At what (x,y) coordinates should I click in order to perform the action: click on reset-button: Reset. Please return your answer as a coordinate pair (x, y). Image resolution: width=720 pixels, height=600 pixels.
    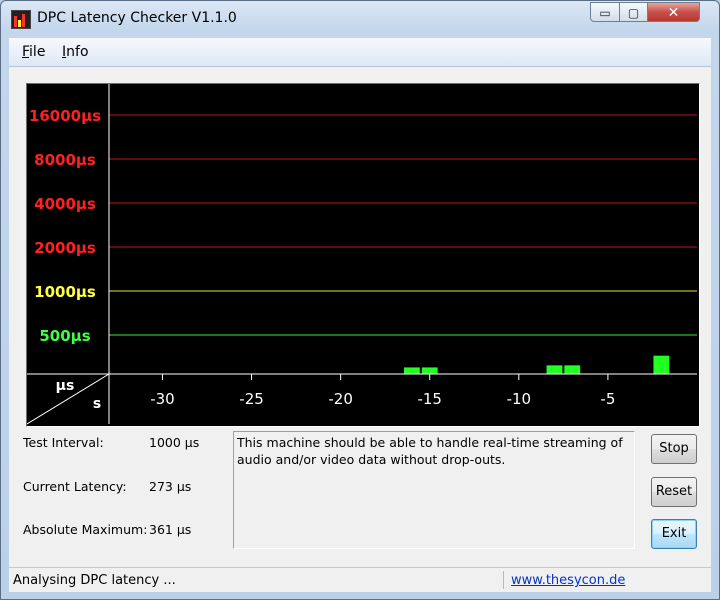
    Looking at the image, I should click on (674, 492).